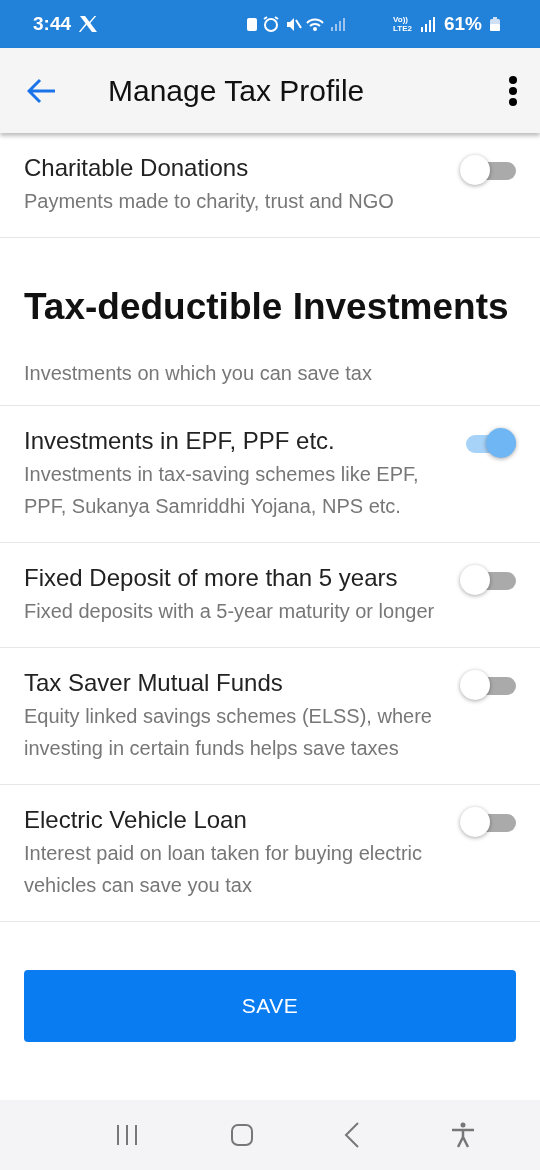 This screenshot has height=1170, width=540. I want to click on section-heading: Tax-deductible Investments, so click(267, 307).